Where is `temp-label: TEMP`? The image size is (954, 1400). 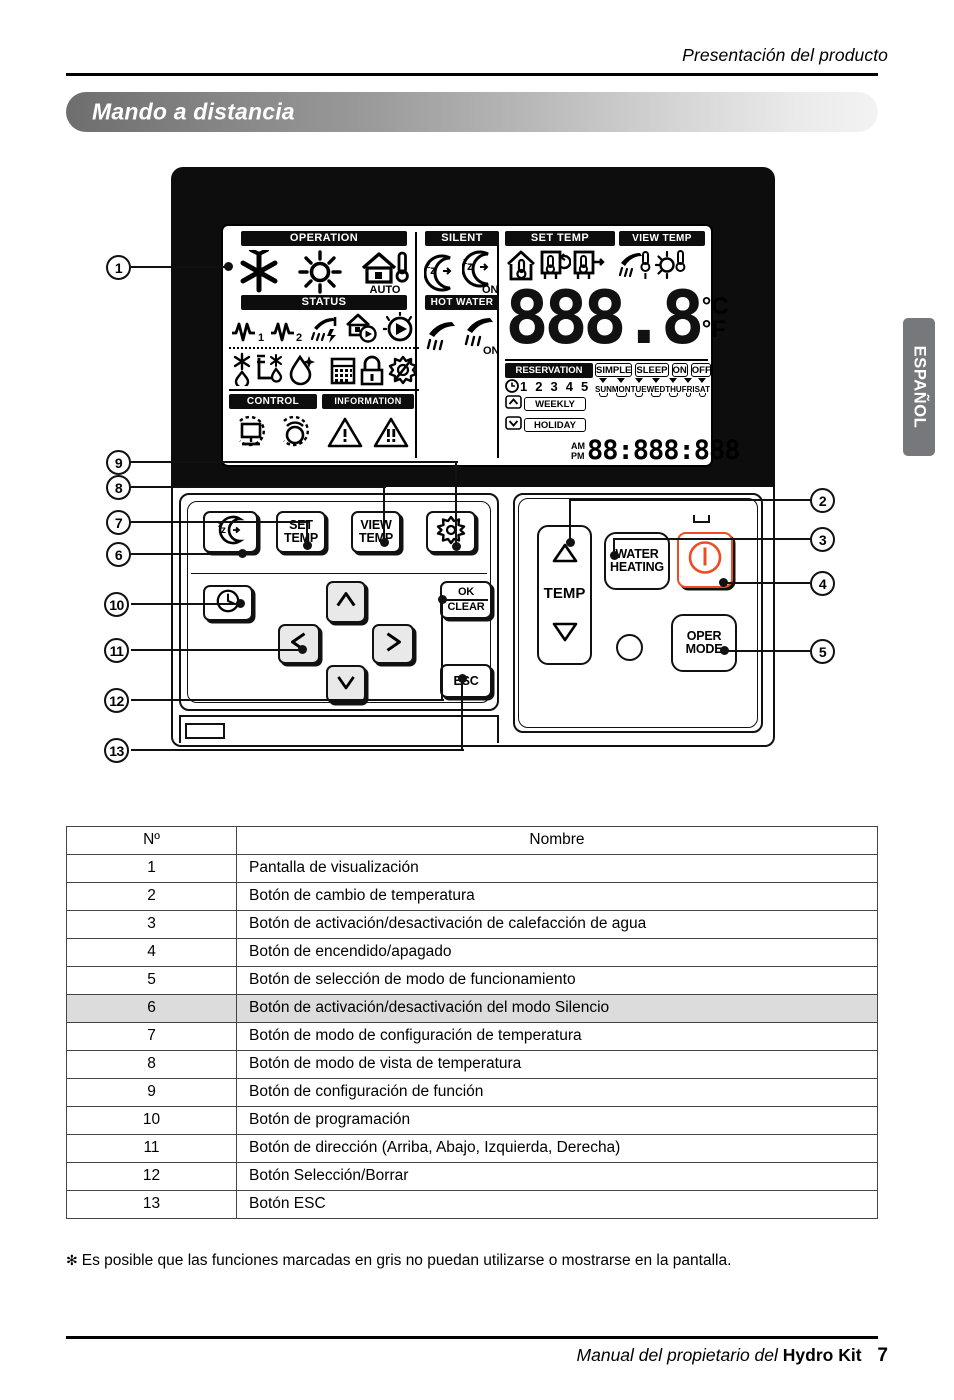 temp-label: TEMP is located at coordinates (564, 593).